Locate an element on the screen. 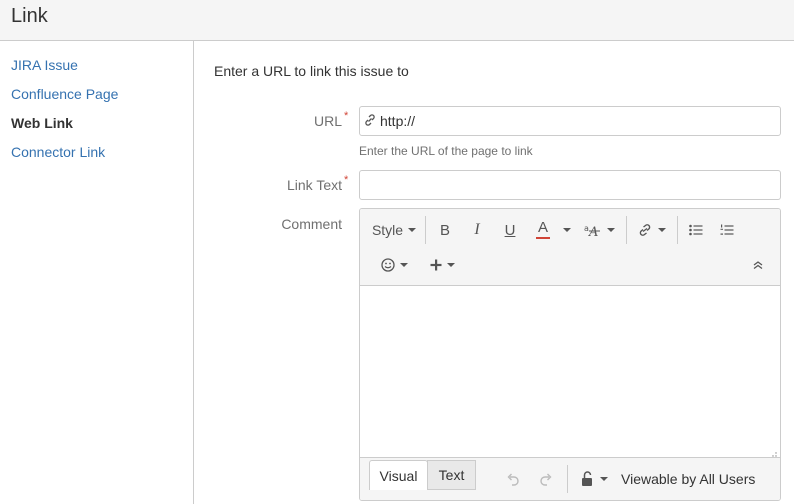 The height and width of the screenshot is (504, 794). underline-button: U is located at coordinates (510, 230).